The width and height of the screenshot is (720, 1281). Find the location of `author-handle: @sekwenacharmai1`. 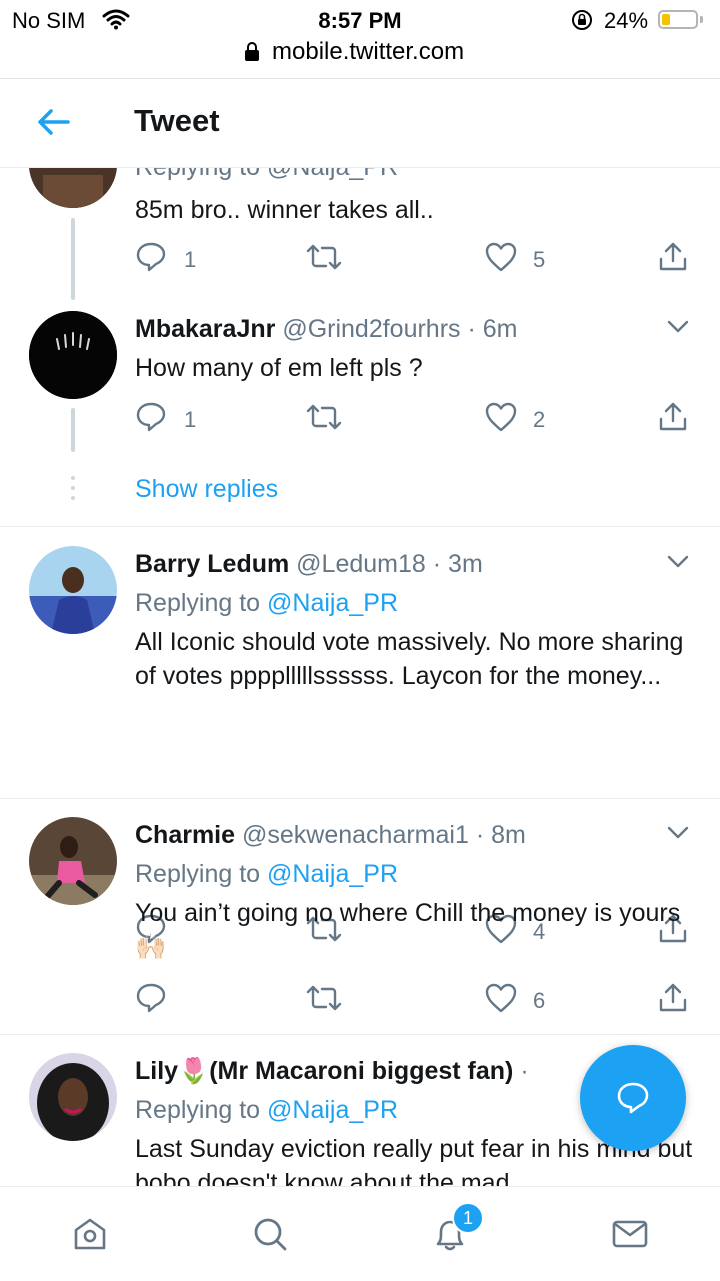

author-handle: @sekwenacharmai1 is located at coordinates (355, 835).